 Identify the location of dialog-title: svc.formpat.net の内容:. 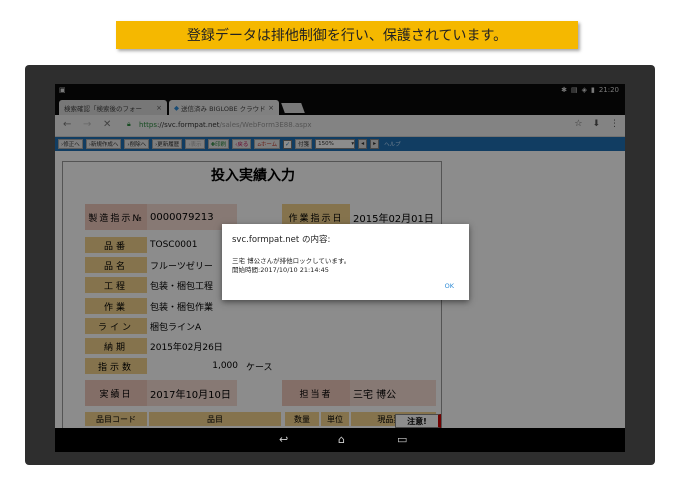
(281, 240).